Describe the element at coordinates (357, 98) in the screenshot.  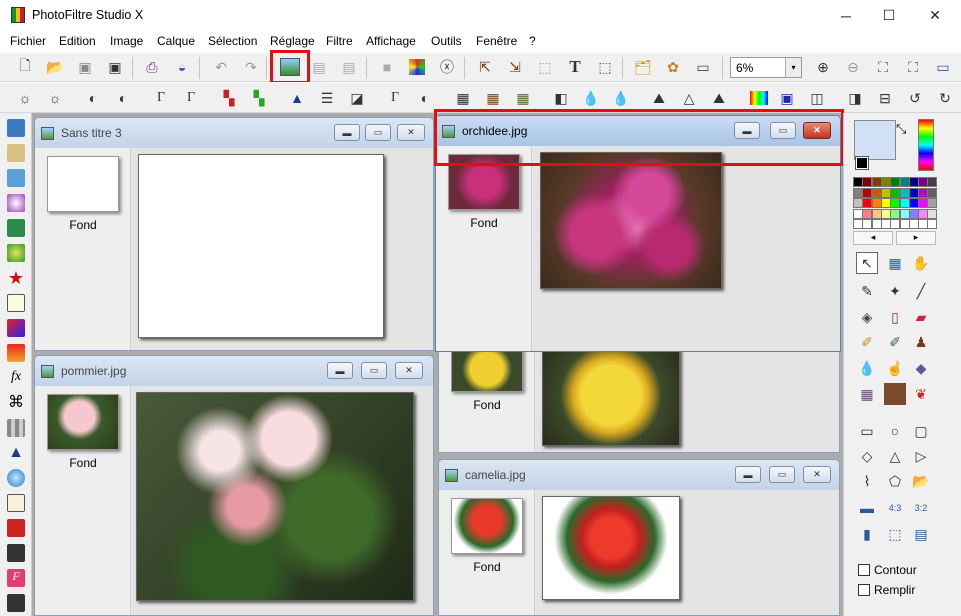
I see `invert-icon: ◪` at that location.